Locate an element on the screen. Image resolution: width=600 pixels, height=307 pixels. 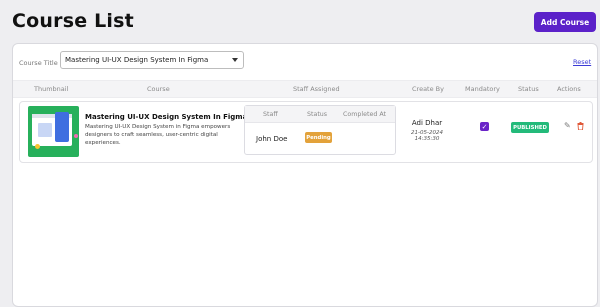
chevron-down-icon is located at coordinates (235, 60).